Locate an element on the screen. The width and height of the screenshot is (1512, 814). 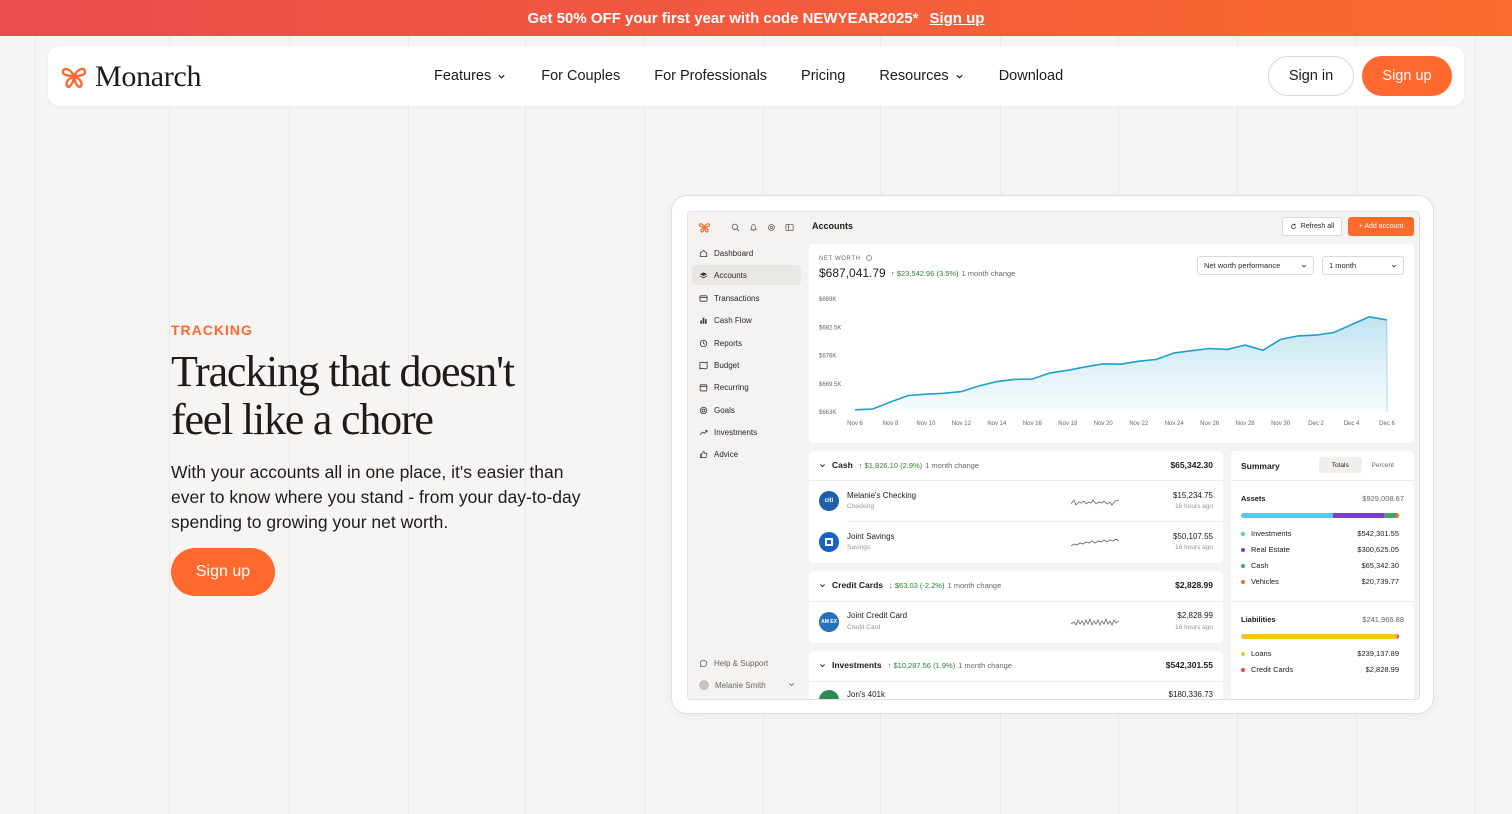
row-value: $542,301.55 is located at coordinates (1378, 533).